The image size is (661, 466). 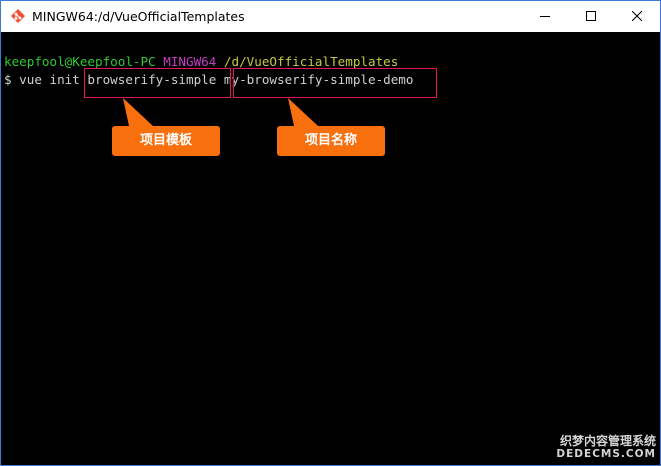 I want to click on maximize-button, so click(x=591, y=16).